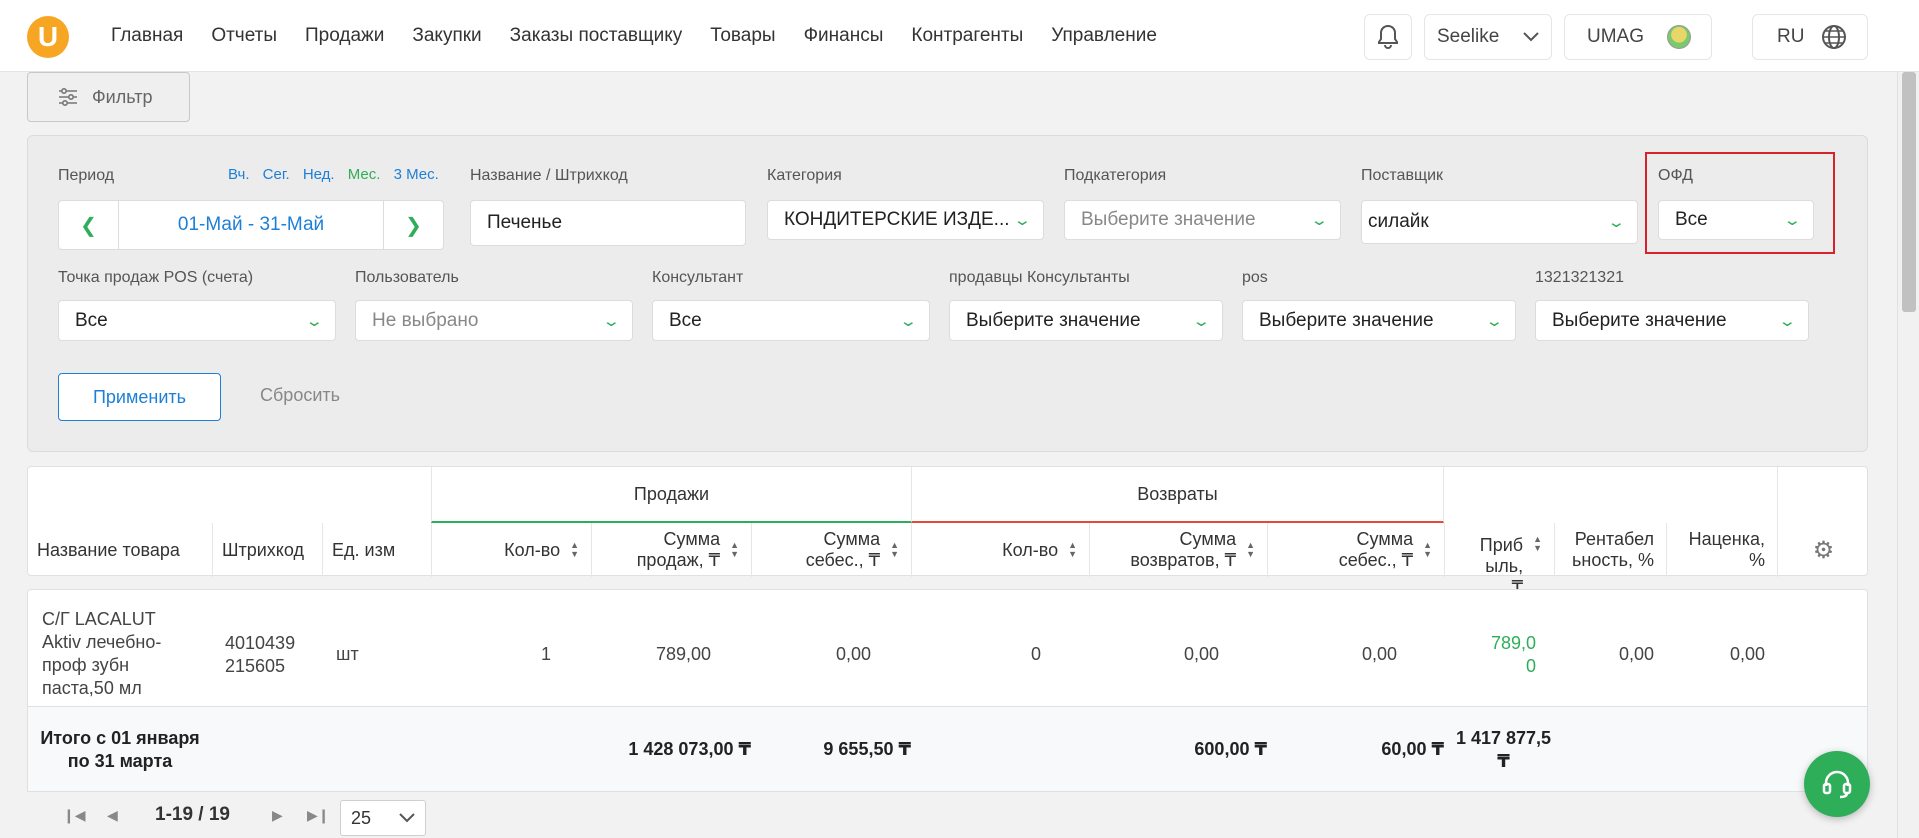  I want to click on last-page-icon: ▶❙, so click(318, 815).